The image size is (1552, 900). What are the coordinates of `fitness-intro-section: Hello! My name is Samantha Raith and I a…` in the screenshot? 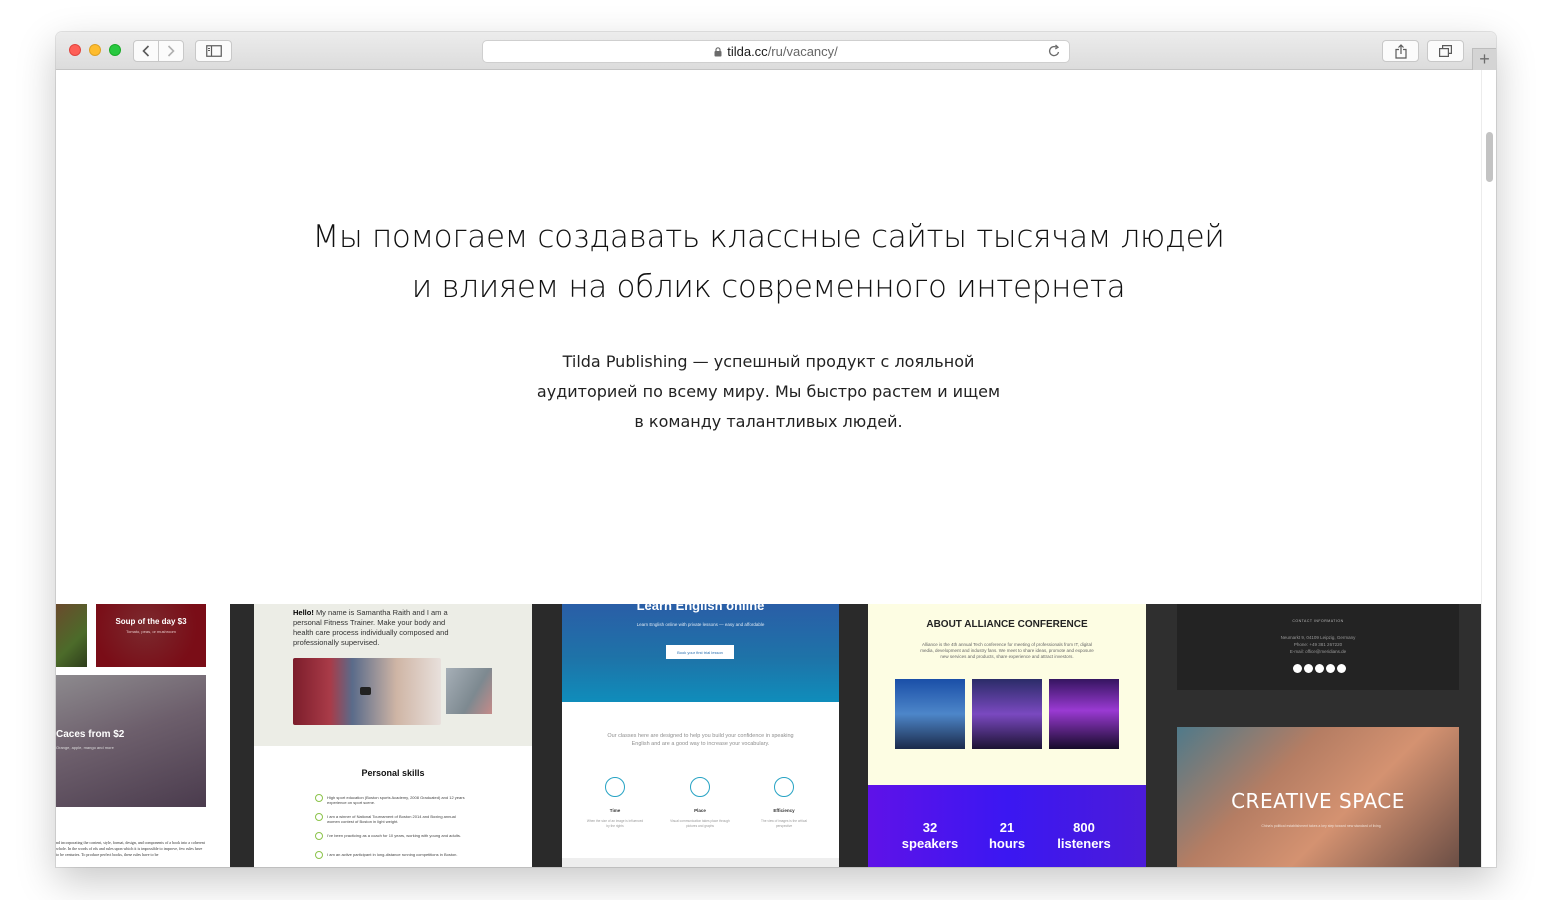 It's located at (393, 675).